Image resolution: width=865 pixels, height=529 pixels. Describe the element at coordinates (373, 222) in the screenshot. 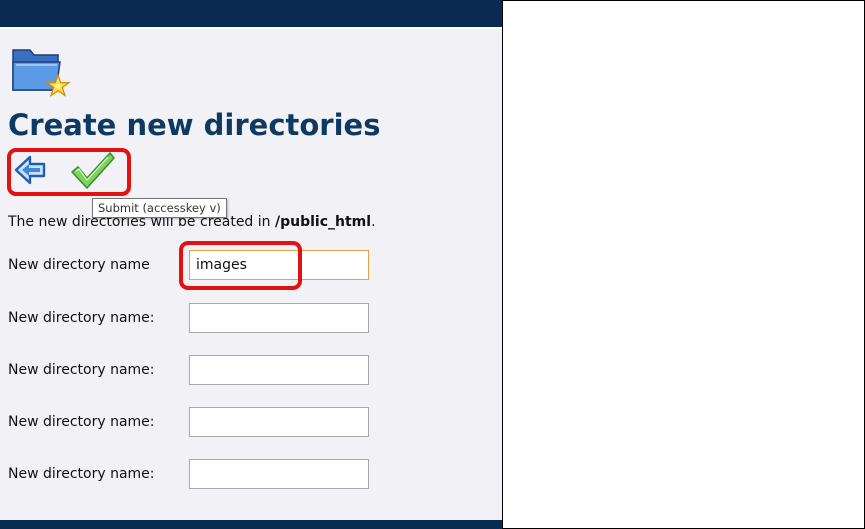

I see `notice-end: .` at that location.